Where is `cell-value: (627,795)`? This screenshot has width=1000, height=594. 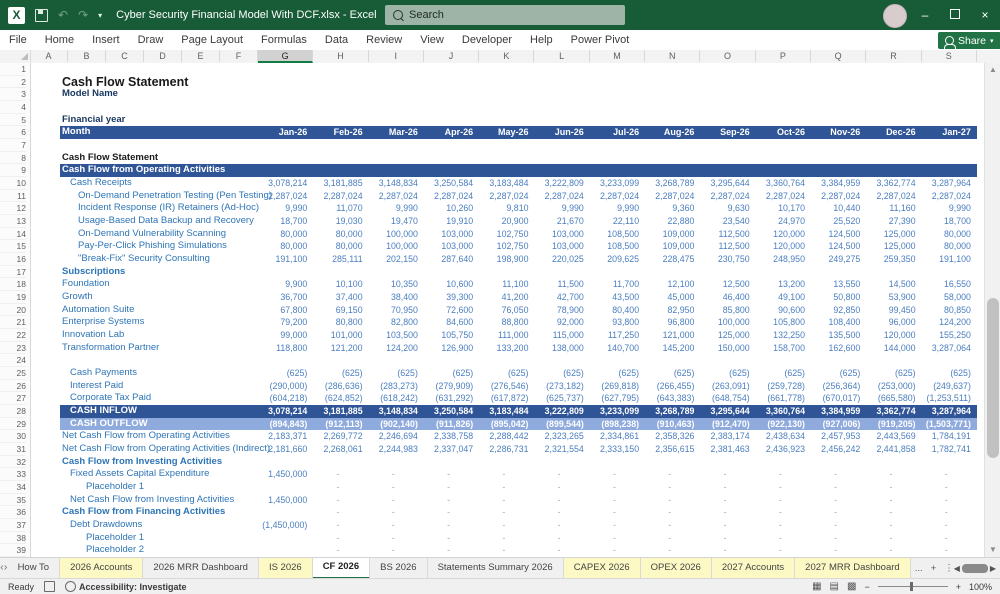
cell-value: (627,795) is located at coordinates (614, 398).